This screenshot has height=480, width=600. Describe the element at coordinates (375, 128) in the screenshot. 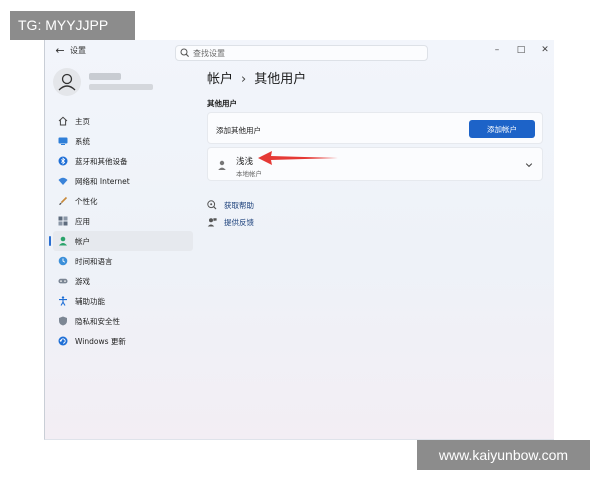

I see `add-user-card: 添加其他用户 添加帐户` at that location.